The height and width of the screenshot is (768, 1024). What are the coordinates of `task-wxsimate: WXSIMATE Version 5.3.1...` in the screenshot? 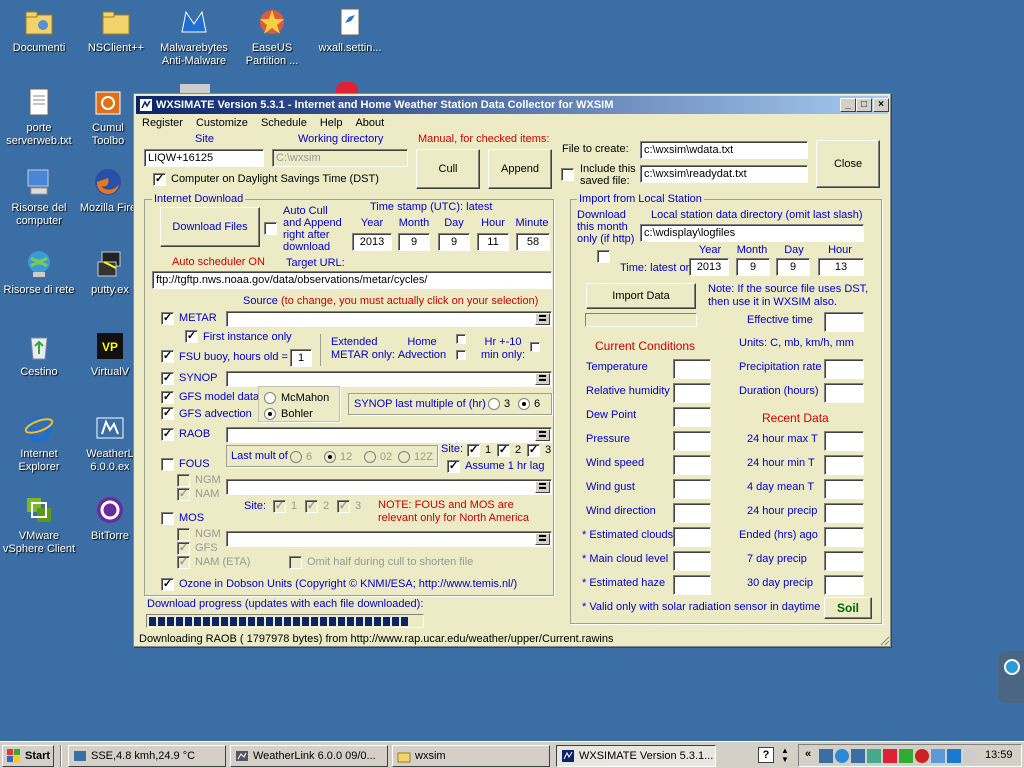 It's located at (636, 756).